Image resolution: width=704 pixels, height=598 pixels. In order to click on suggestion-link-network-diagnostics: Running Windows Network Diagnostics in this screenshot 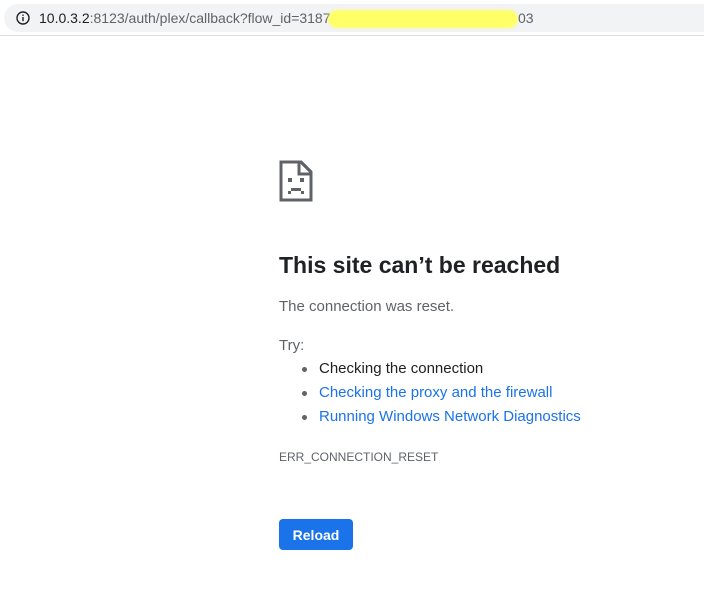, I will do `click(450, 416)`.